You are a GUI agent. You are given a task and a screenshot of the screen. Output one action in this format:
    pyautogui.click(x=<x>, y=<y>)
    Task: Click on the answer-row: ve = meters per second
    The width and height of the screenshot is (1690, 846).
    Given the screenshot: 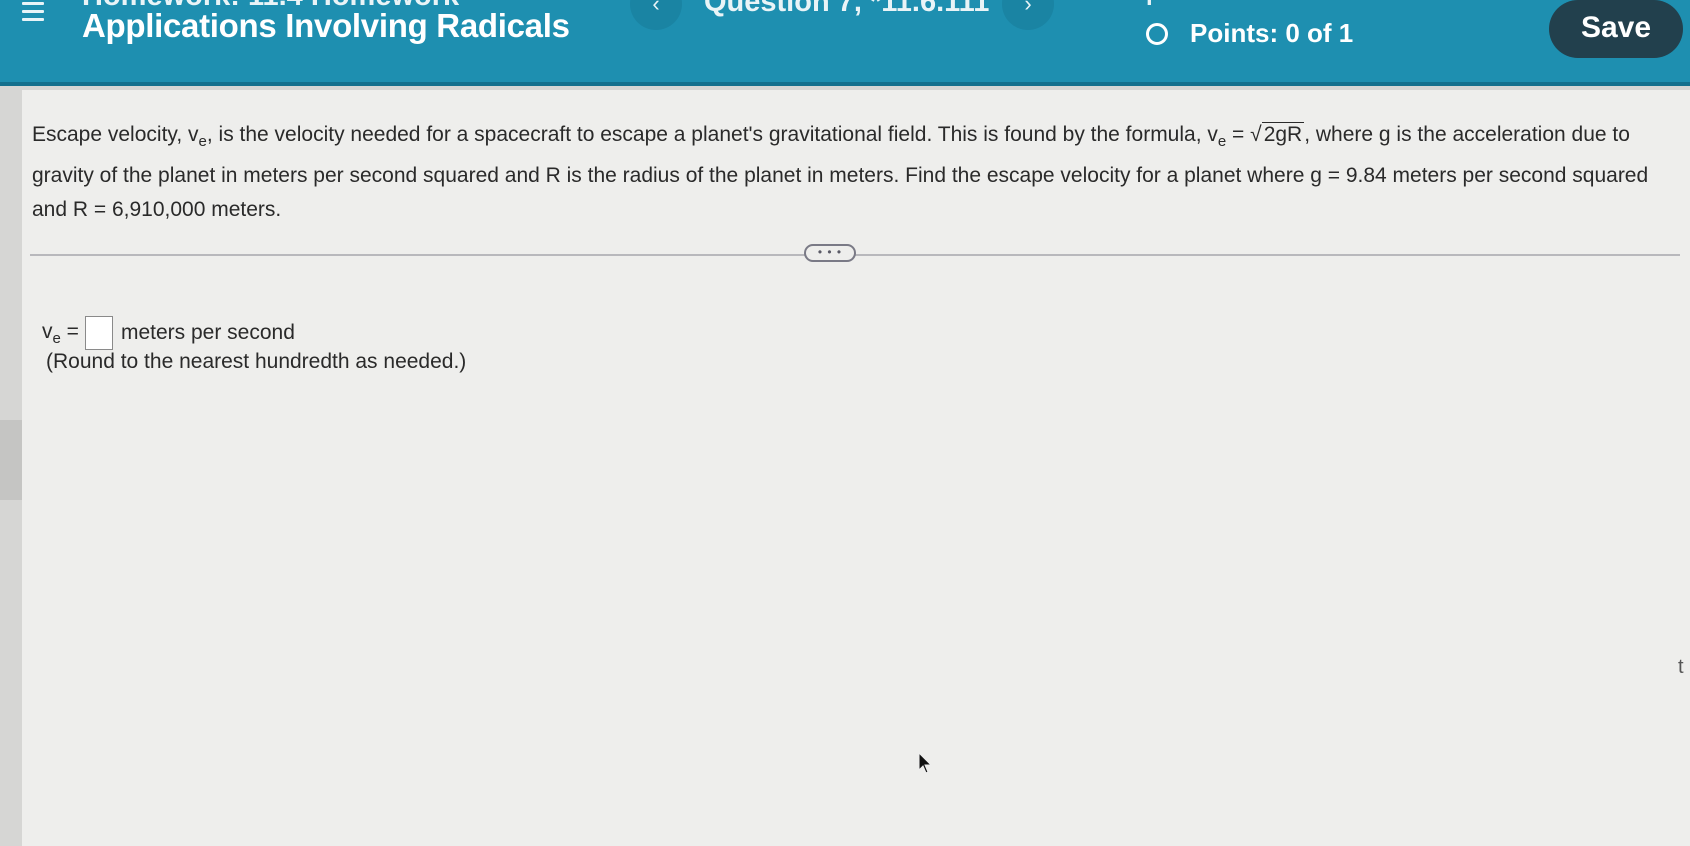 What is the action you would take?
    pyautogui.click(x=168, y=333)
    